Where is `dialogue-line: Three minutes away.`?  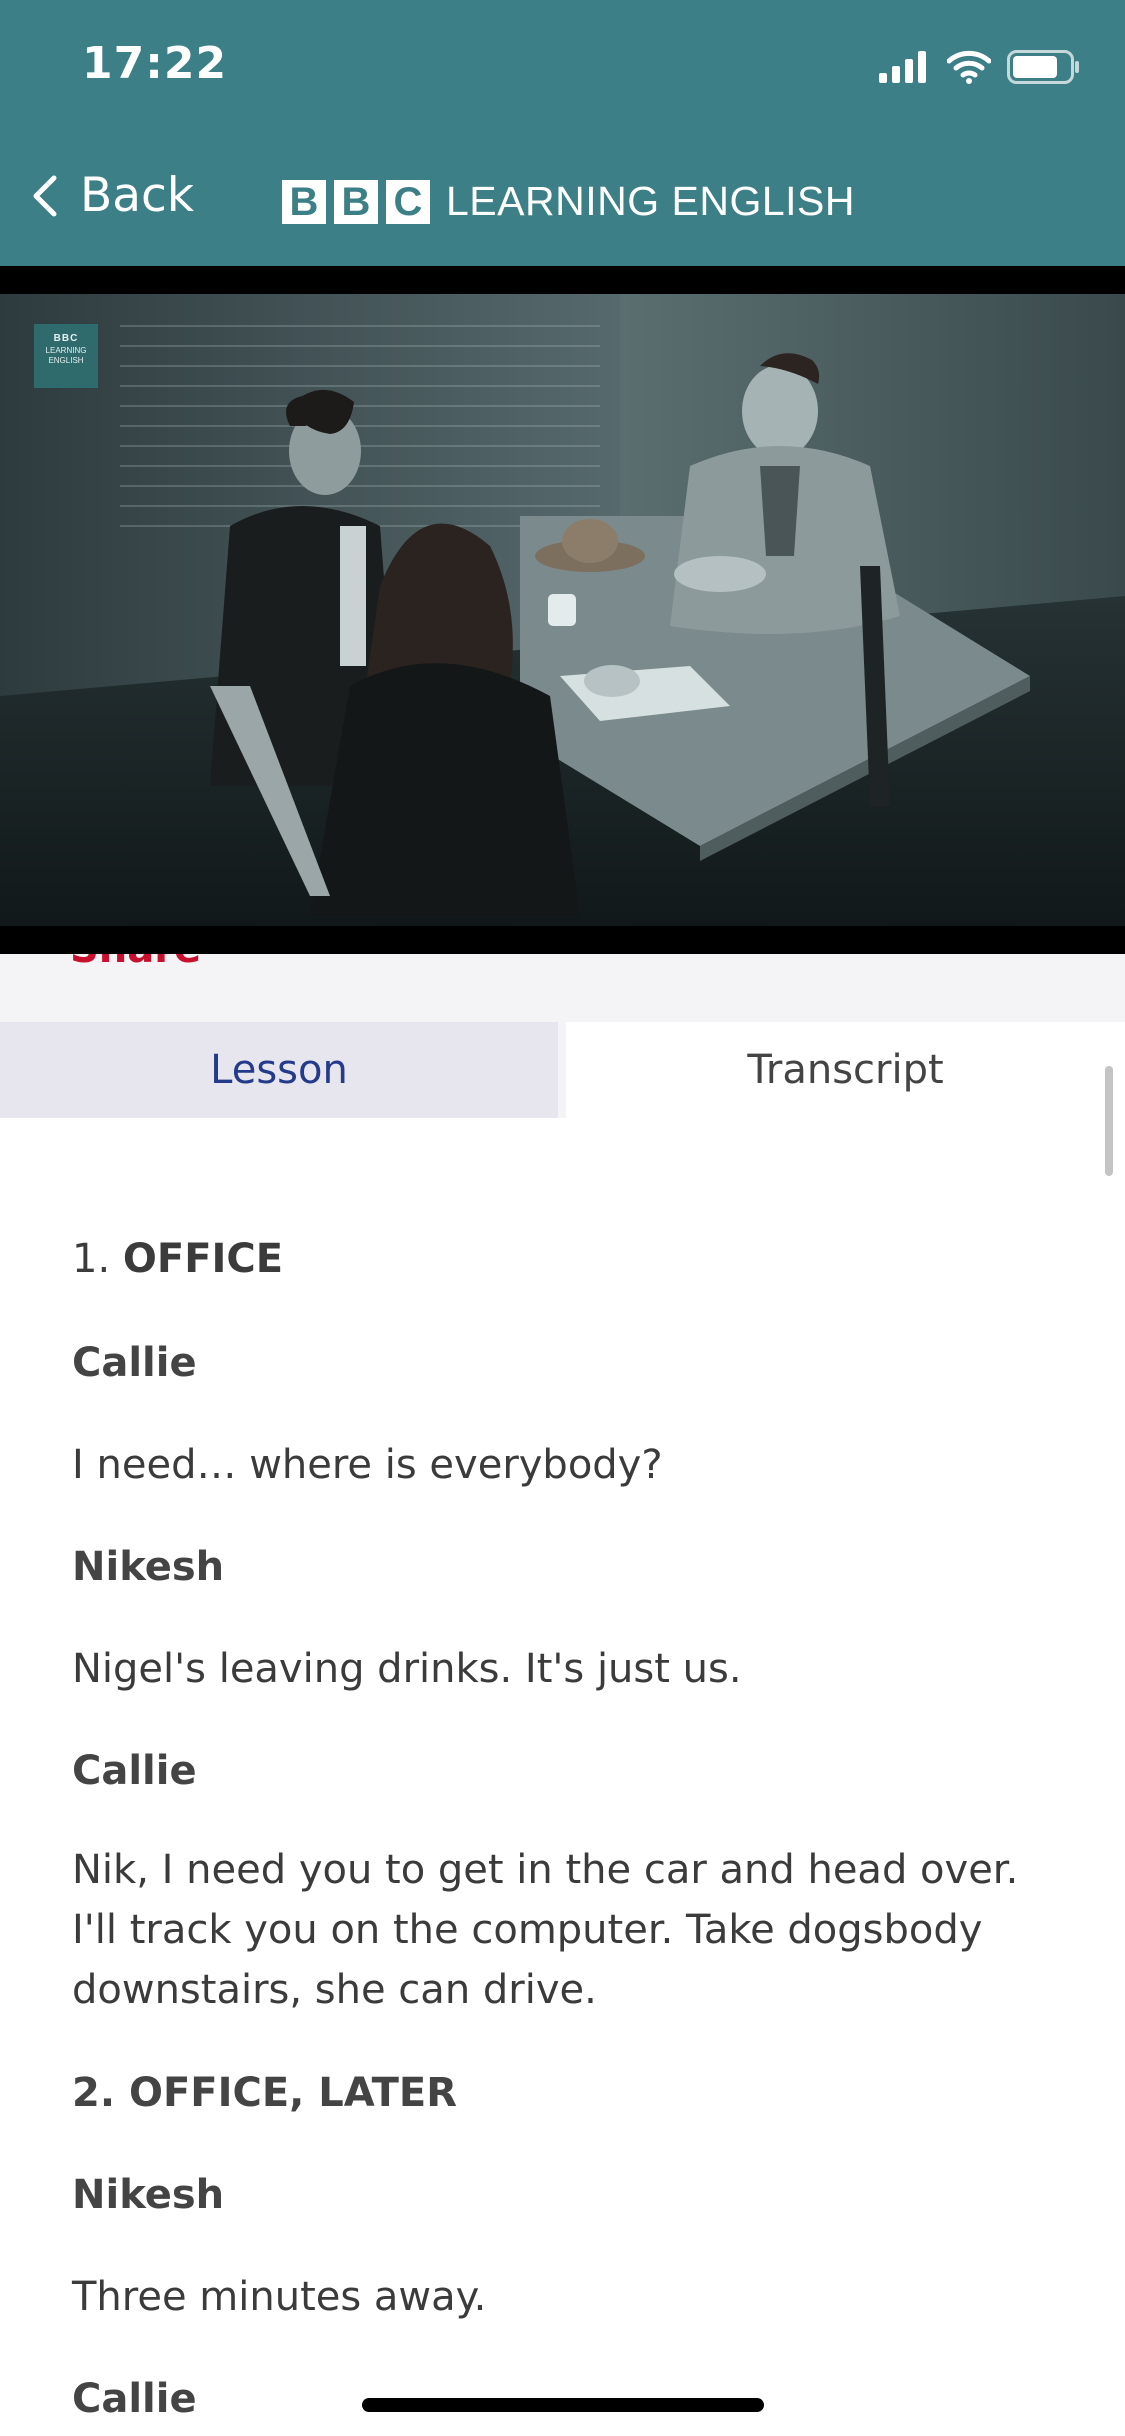
dialogue-line: Three minutes away. is located at coordinates (279, 2297).